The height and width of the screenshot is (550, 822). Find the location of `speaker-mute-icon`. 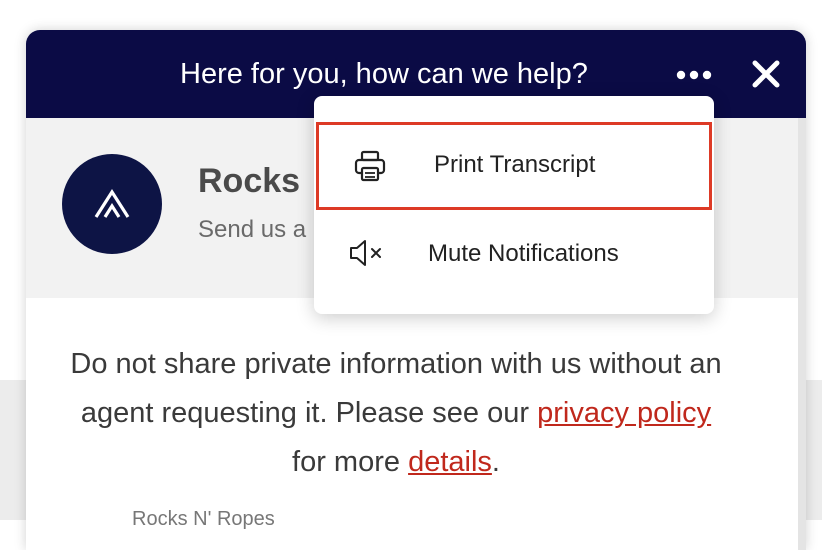

speaker-mute-icon is located at coordinates (366, 253).